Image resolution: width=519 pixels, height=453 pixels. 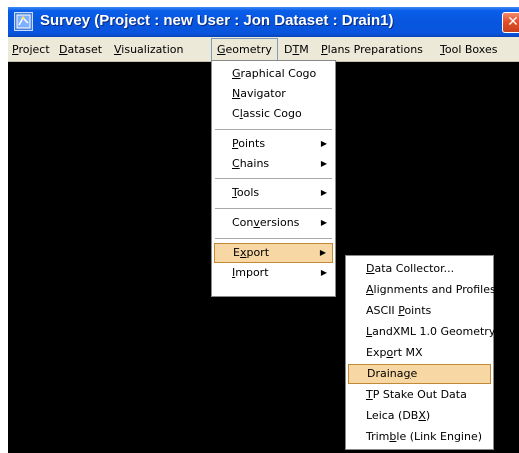 What do you see at coordinates (378, 436) in the screenshot?
I see `trimble-label-start: Trim` at bounding box center [378, 436].